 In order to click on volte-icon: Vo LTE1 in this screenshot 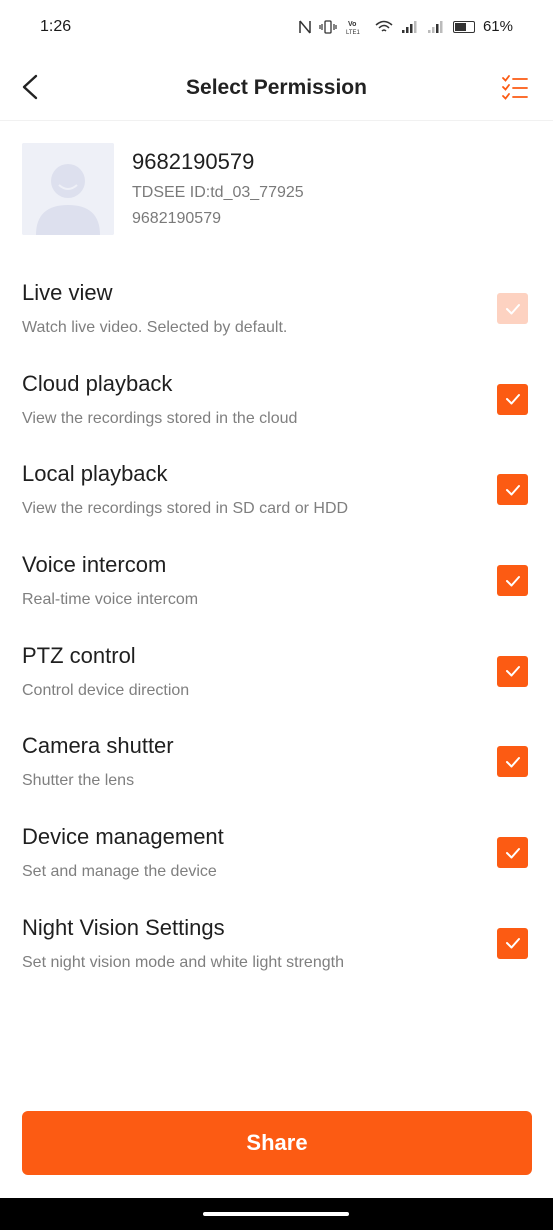, I will do `click(353, 28)`.